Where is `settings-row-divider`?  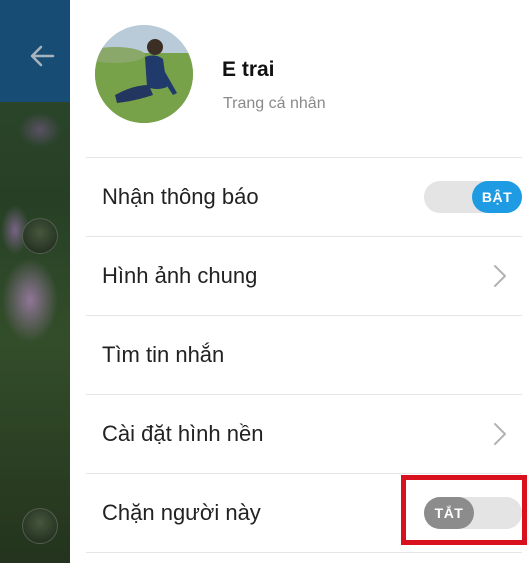
settings-row-divider is located at coordinates (304, 558).